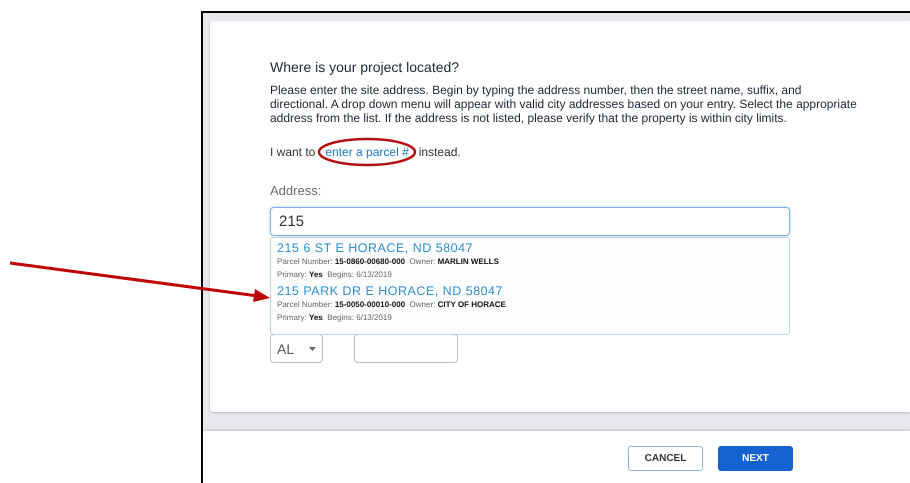 The image size is (910, 483). Describe the element at coordinates (388, 262) in the screenshot. I see `suggestion-details: Parcel Number: 15-0860-00680-000 Owner: MARLIN WELLS` at that location.